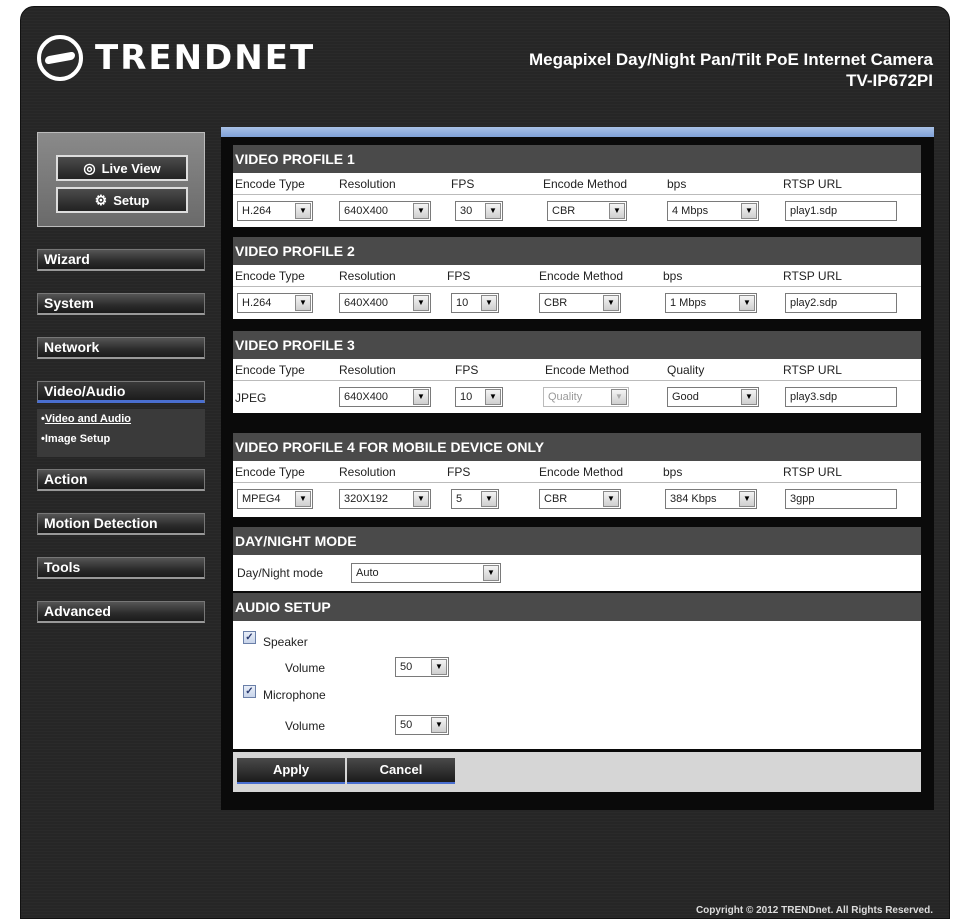  What do you see at coordinates (101, 199) in the screenshot?
I see `gears-icon: ⚙` at bounding box center [101, 199].